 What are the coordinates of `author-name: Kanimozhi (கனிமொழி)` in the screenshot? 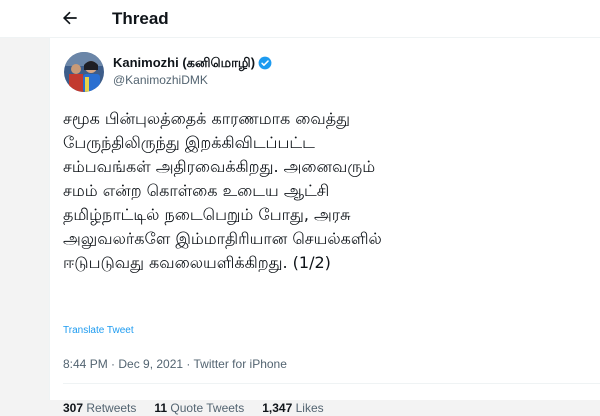 It's located at (184, 63).